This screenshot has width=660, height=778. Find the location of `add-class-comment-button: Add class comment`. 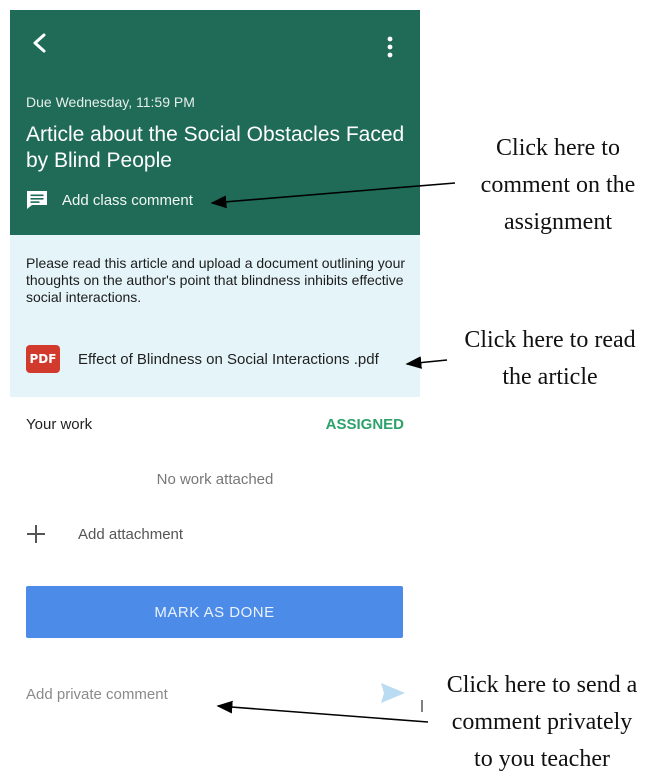

add-class-comment-button: Add class comment is located at coordinates (109, 200).